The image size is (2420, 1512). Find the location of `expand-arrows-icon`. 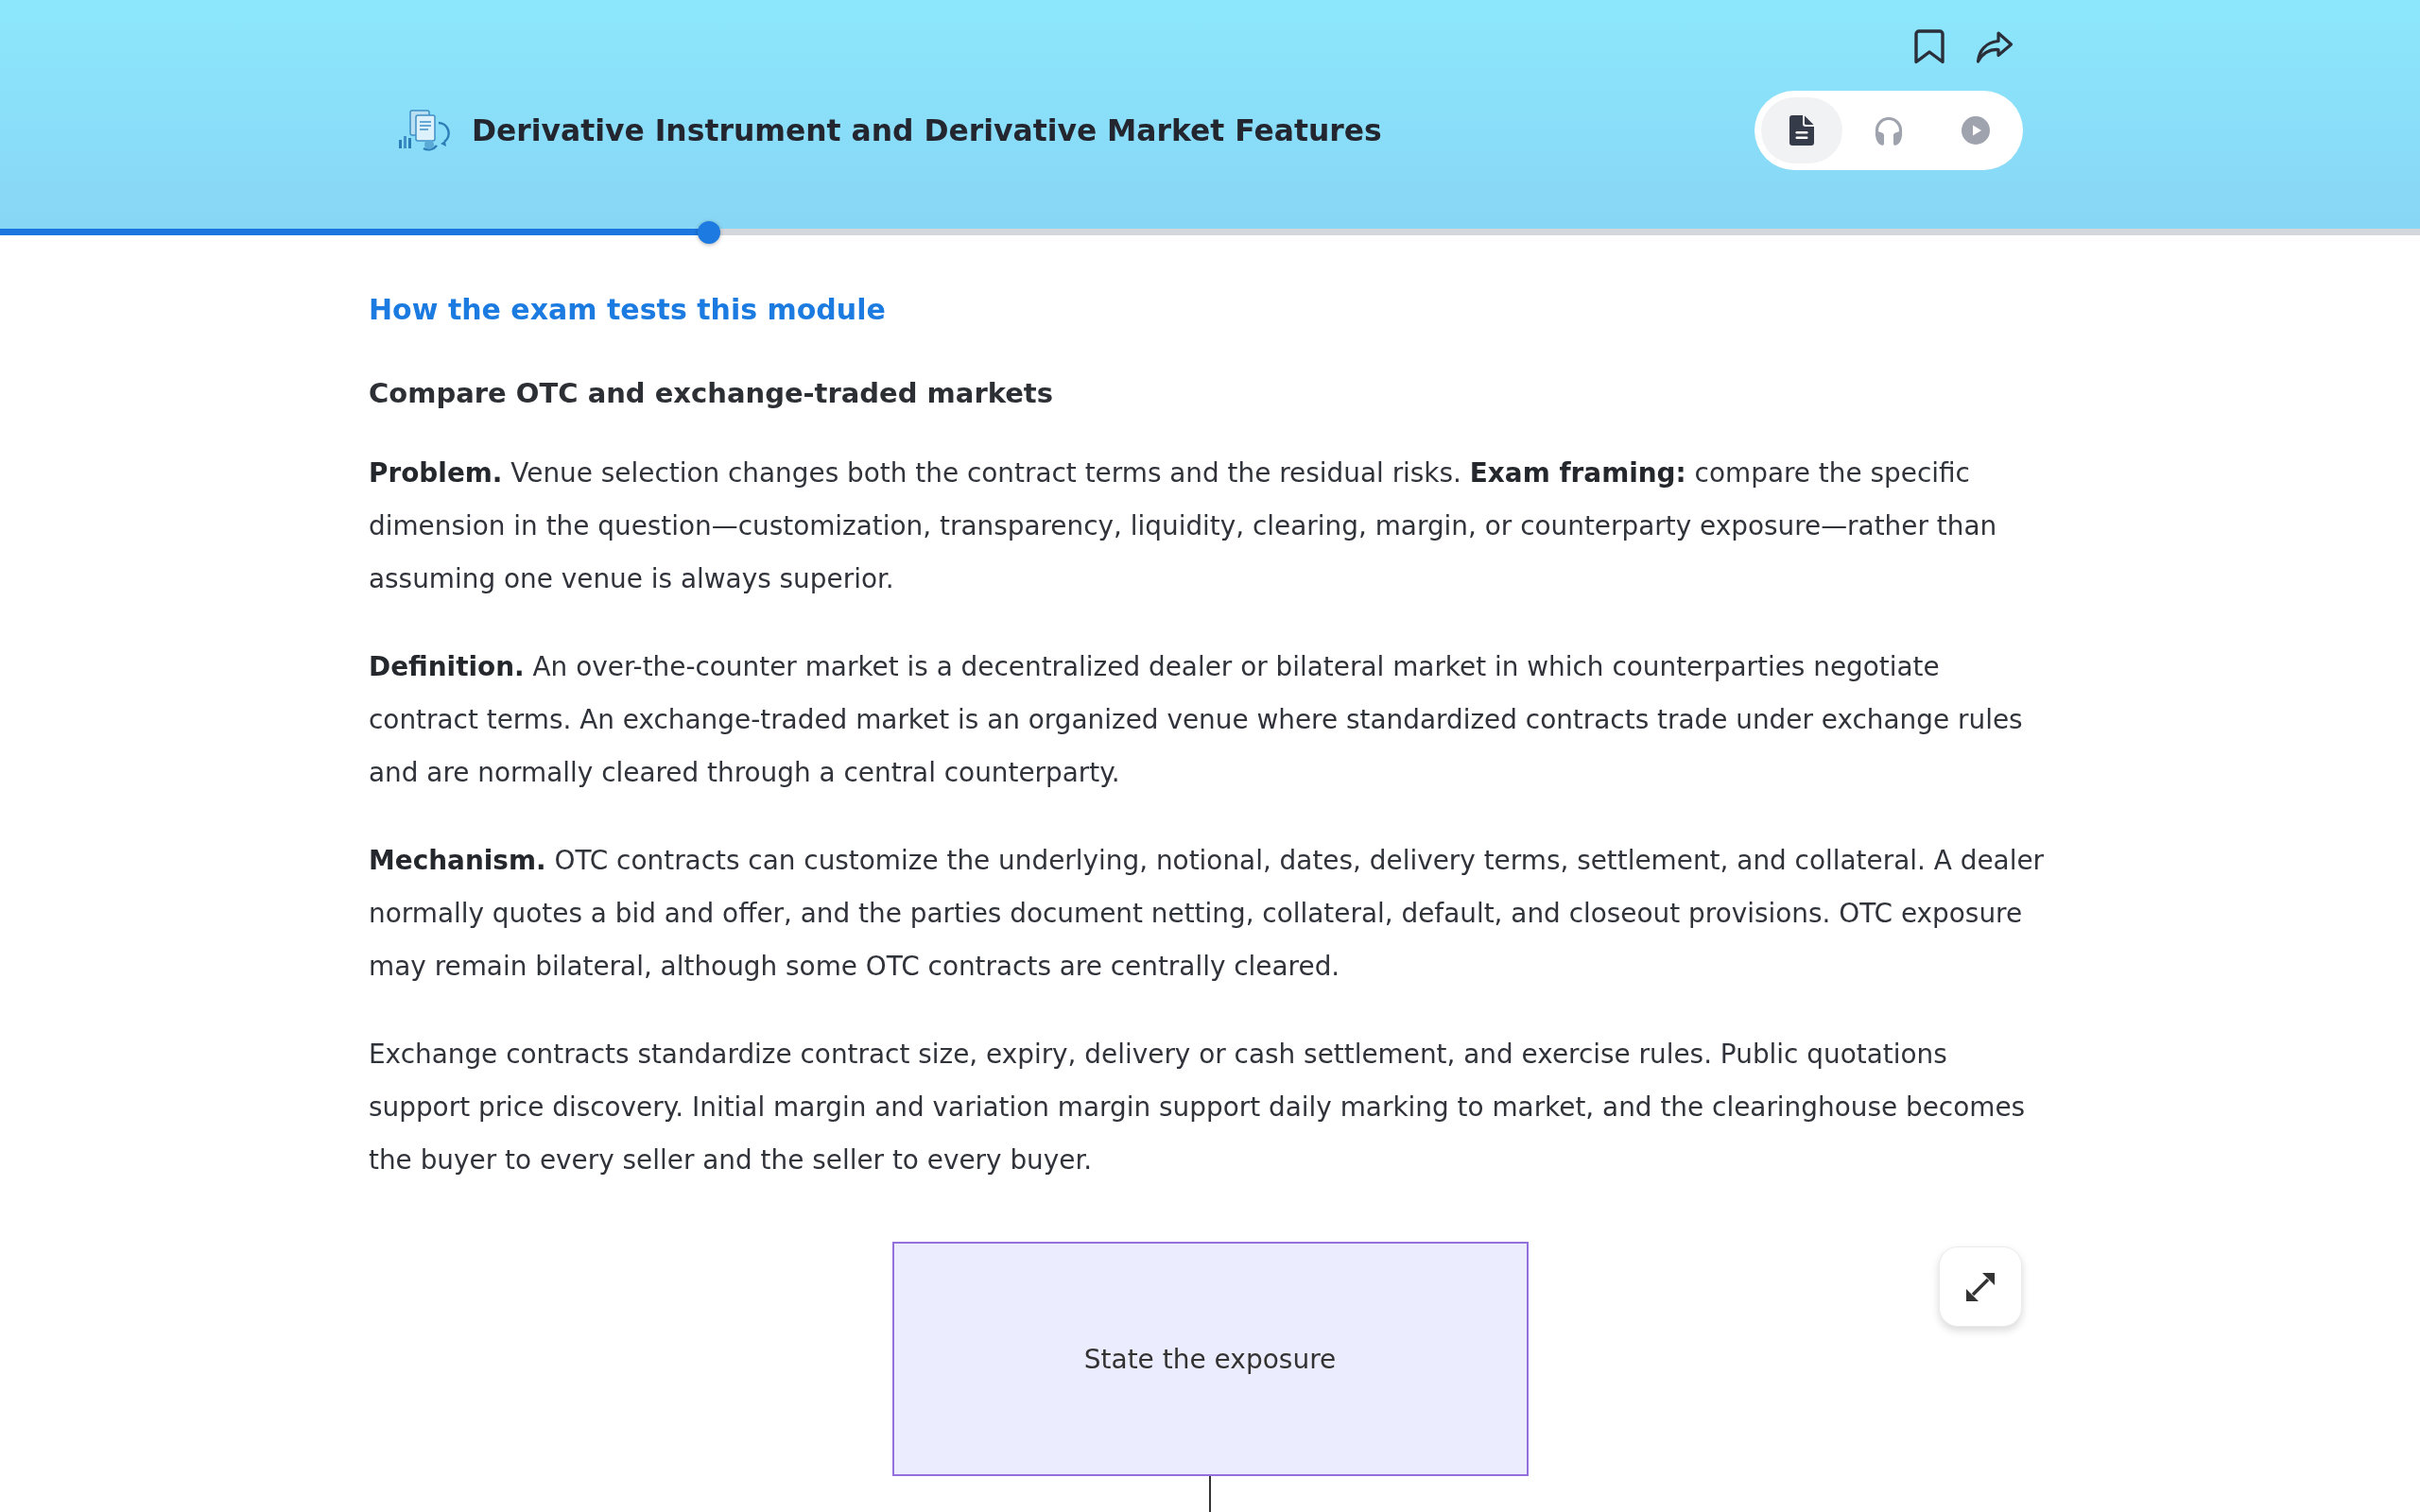

expand-arrows-icon is located at coordinates (1980, 1286).